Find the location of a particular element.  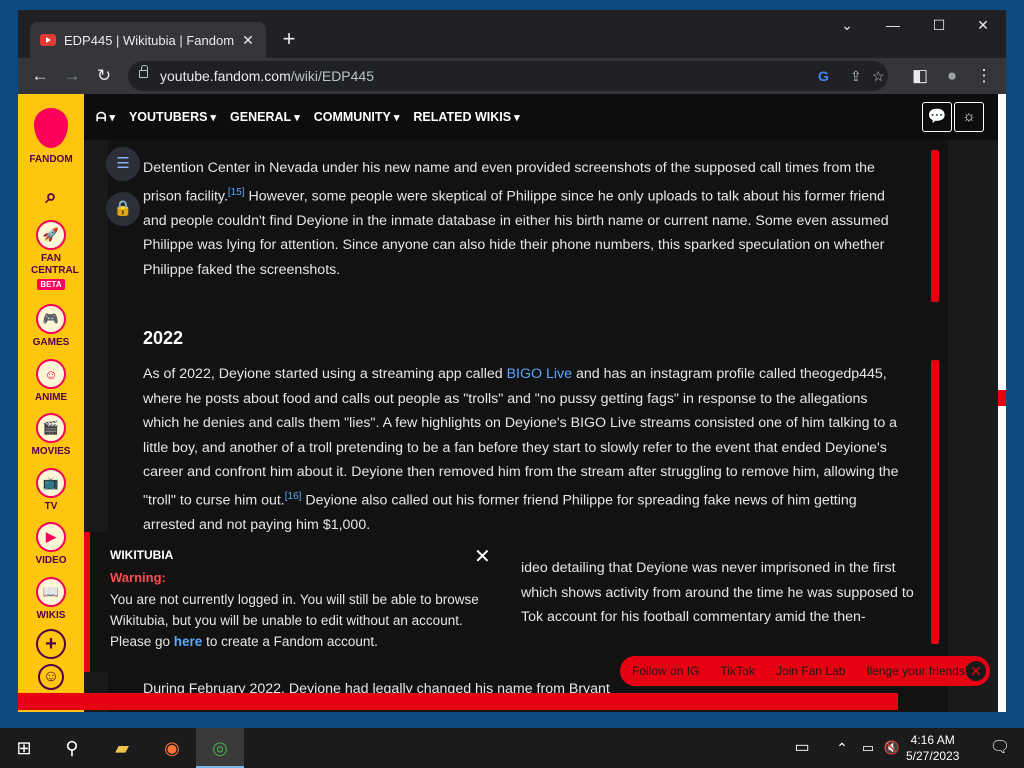

promo-close-icon: ✕ is located at coordinates (976, 671).